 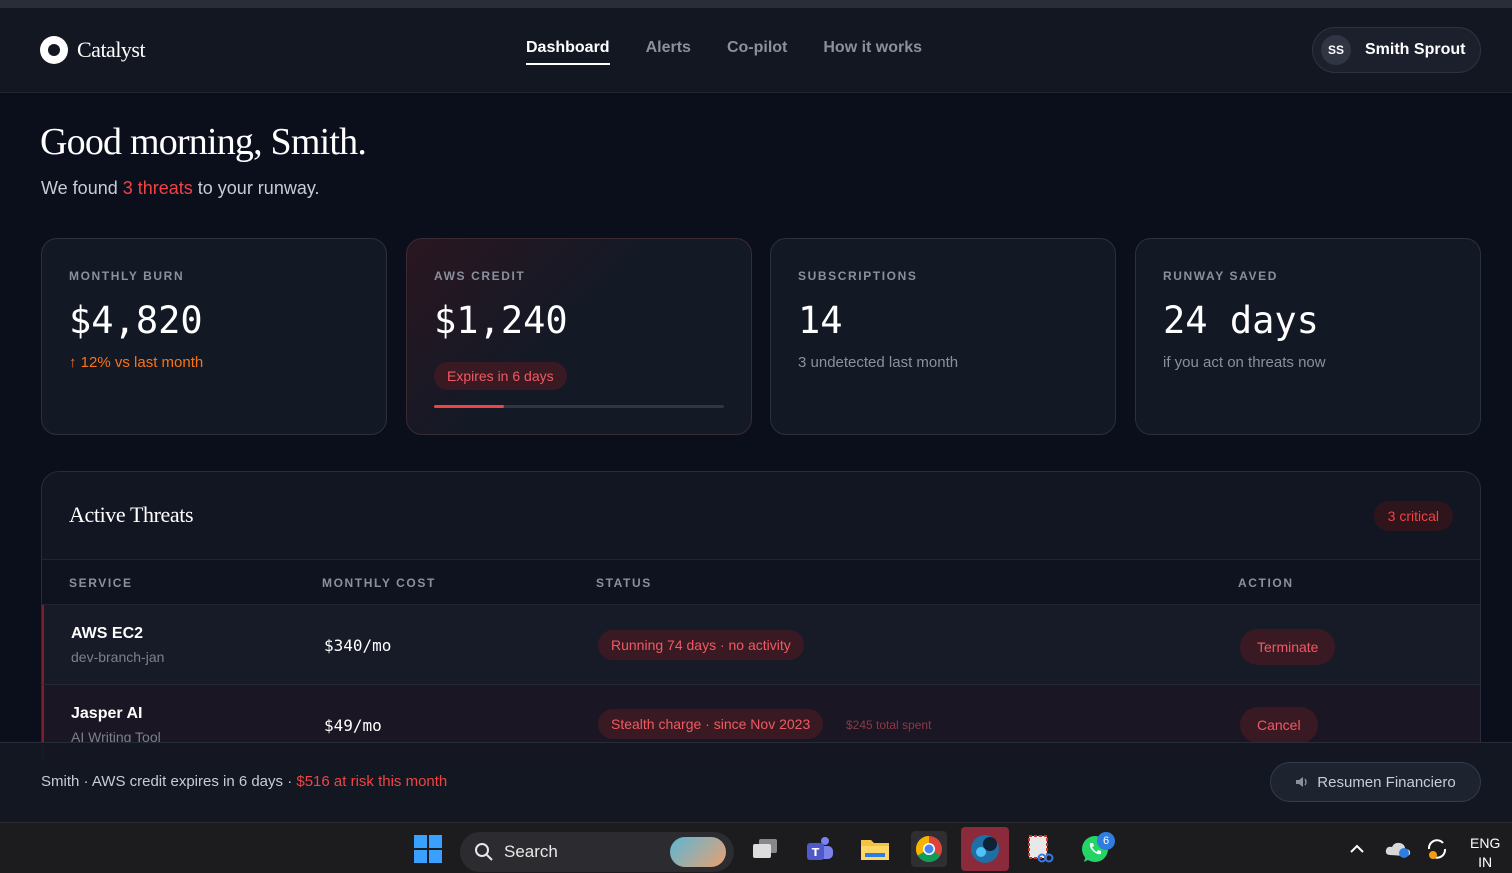 I want to click on nav-copilot: Co-pilot, so click(x=757, y=52).